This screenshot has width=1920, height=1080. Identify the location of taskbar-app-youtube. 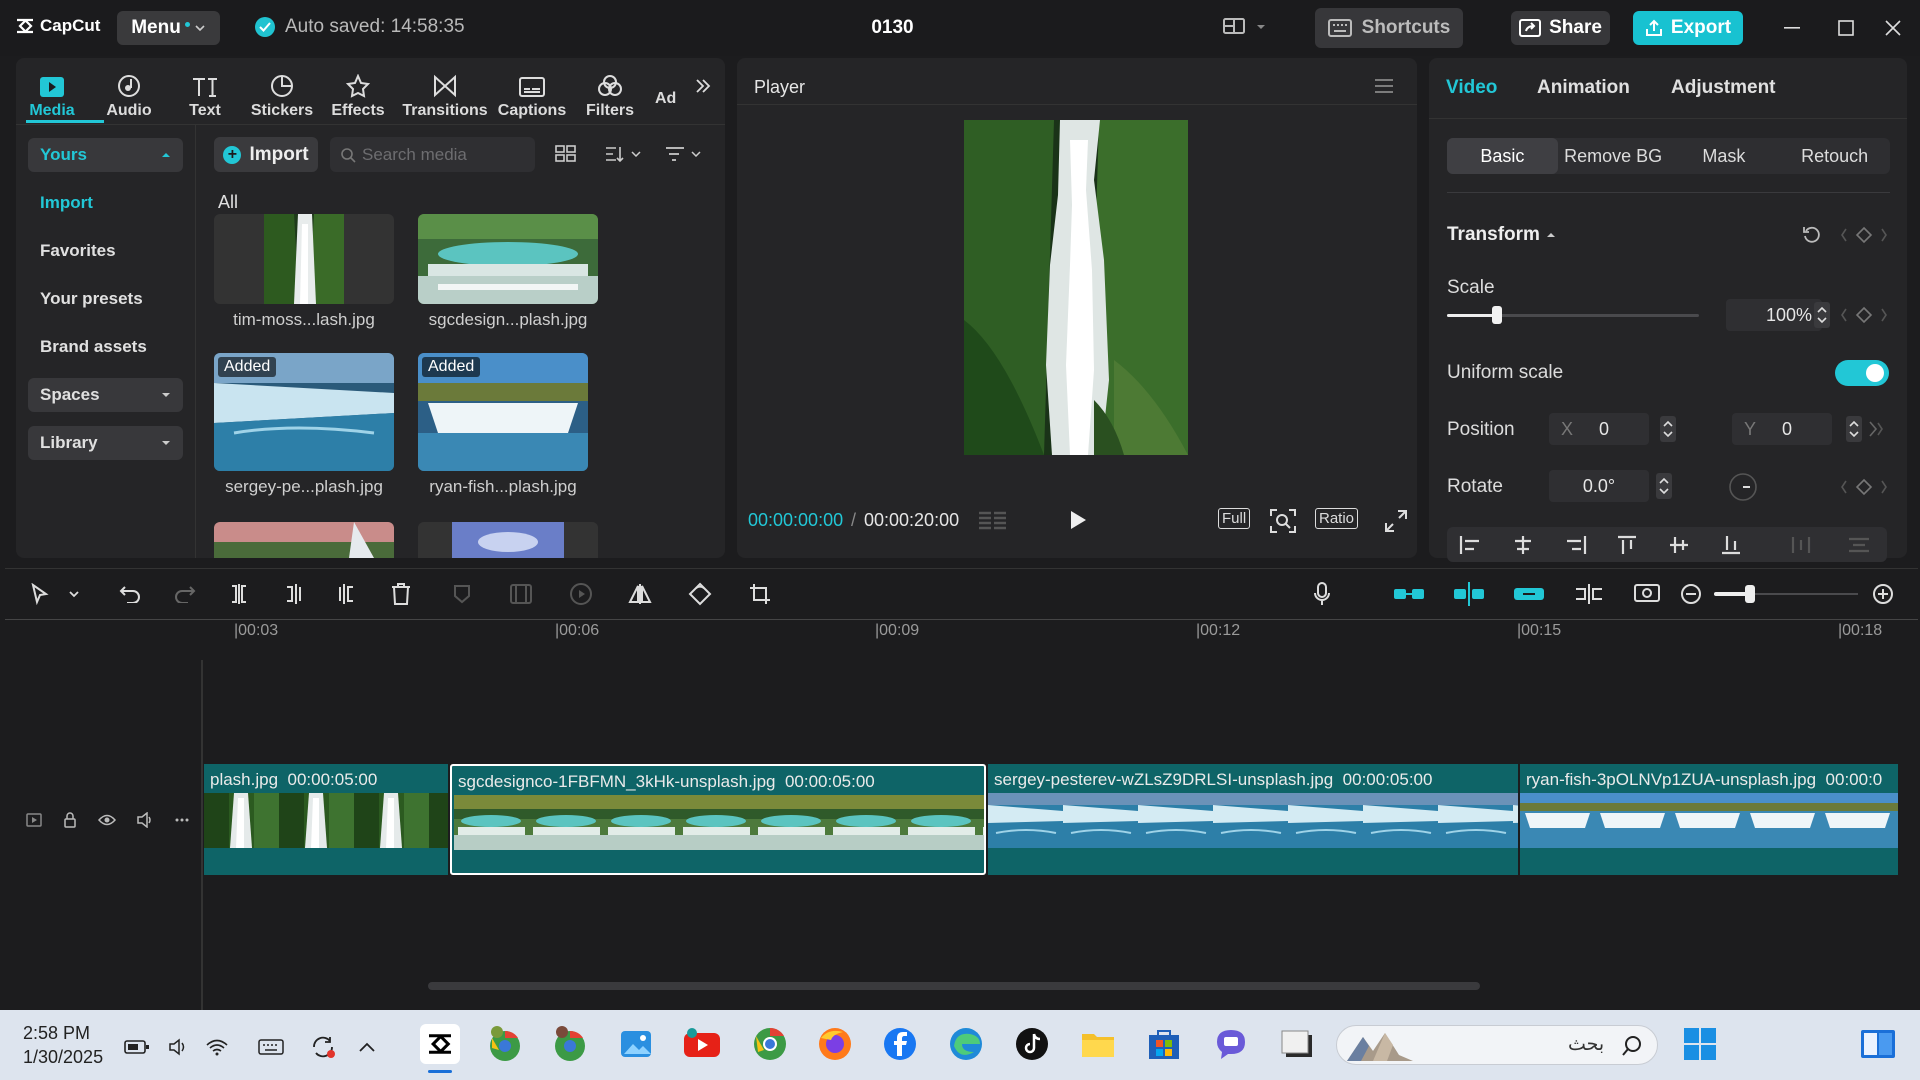
(702, 1044).